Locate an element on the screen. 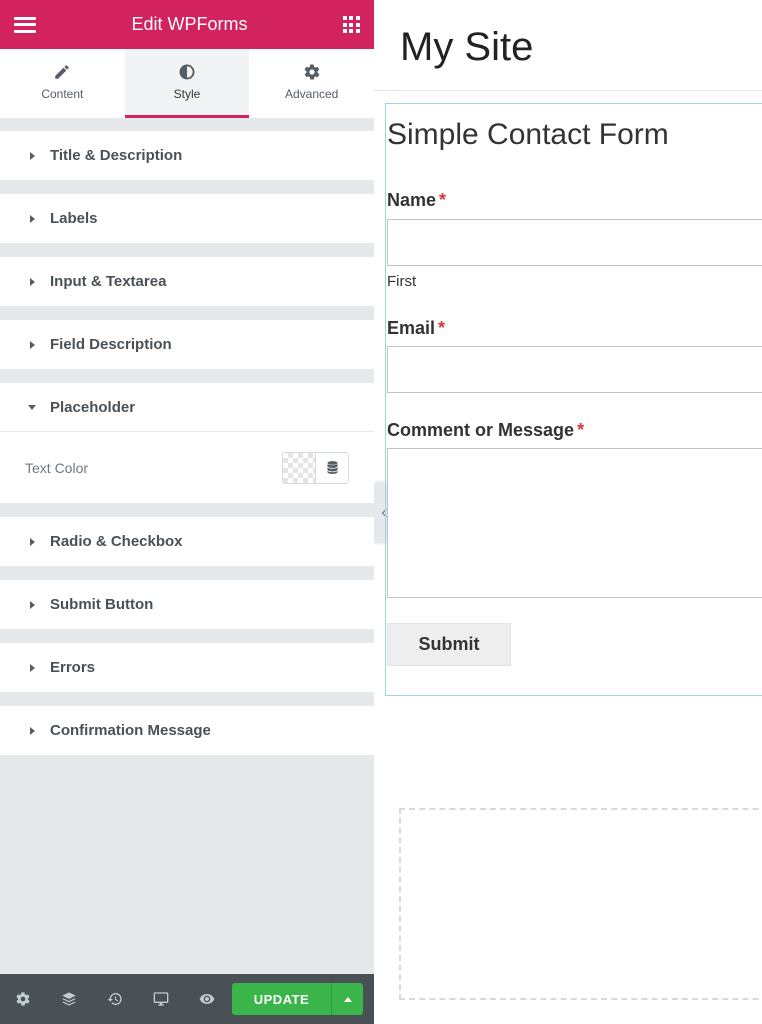 This screenshot has width=762, height=1024. widgets-grid-icon is located at coordinates (351, 24).